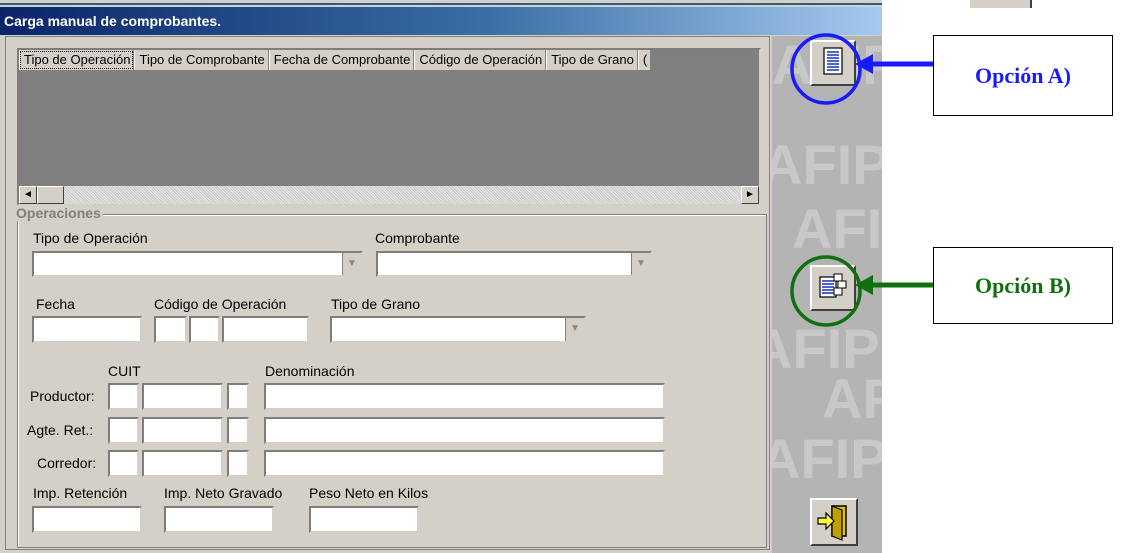  What do you see at coordinates (826, 69) in the screenshot?
I see `highlight-circle-a` at bounding box center [826, 69].